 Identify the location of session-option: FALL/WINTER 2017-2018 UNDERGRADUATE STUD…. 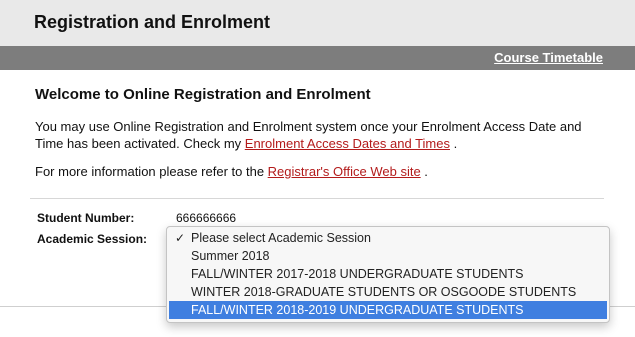
(388, 274).